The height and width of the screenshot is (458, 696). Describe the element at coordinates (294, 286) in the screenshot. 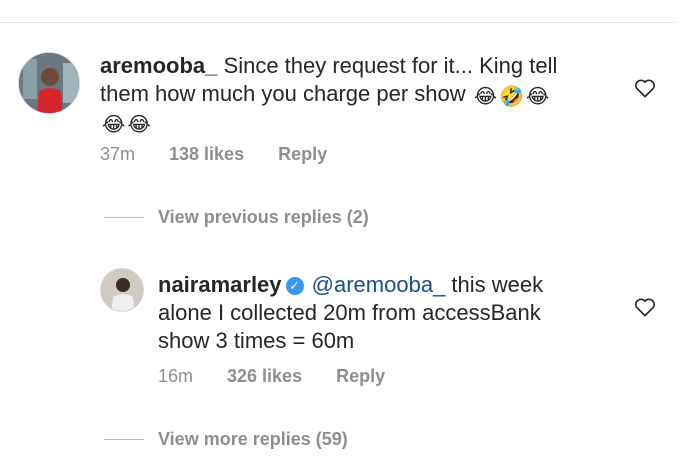

I see `verified-badge-icon: ✓` at that location.